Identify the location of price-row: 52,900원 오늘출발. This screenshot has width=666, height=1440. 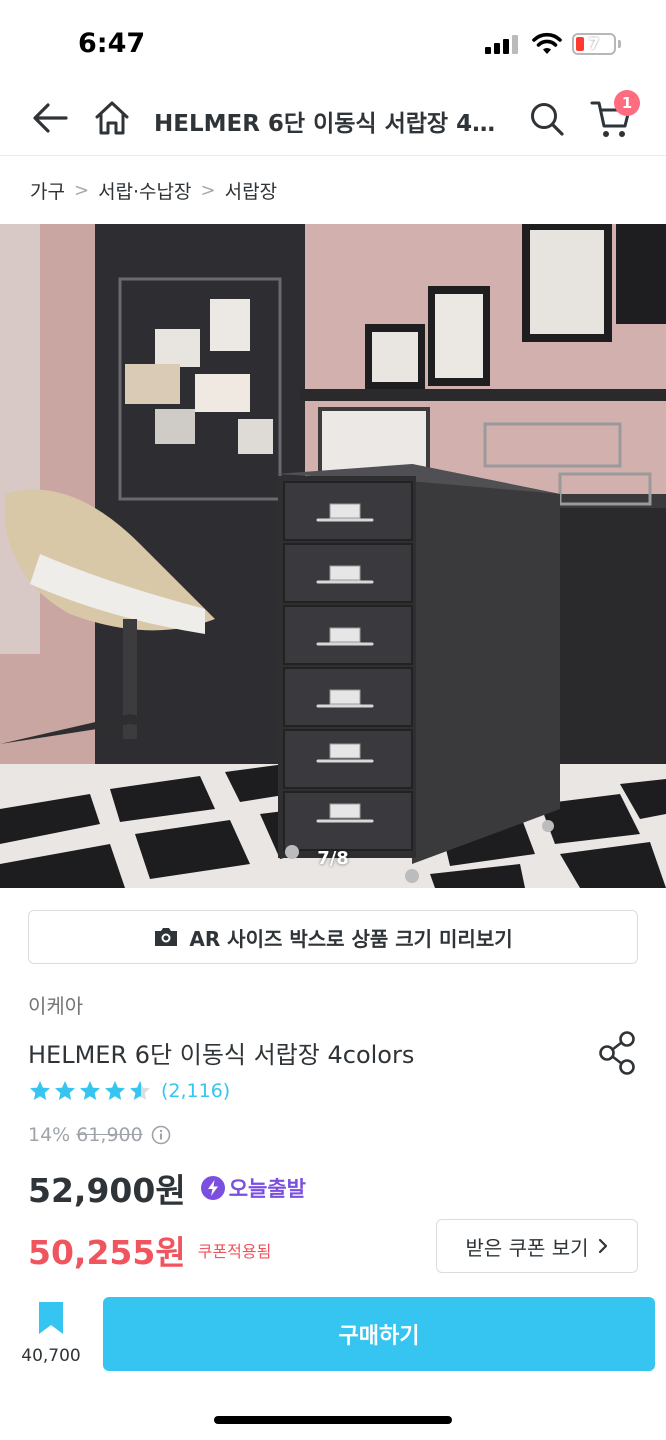
(167, 1188).